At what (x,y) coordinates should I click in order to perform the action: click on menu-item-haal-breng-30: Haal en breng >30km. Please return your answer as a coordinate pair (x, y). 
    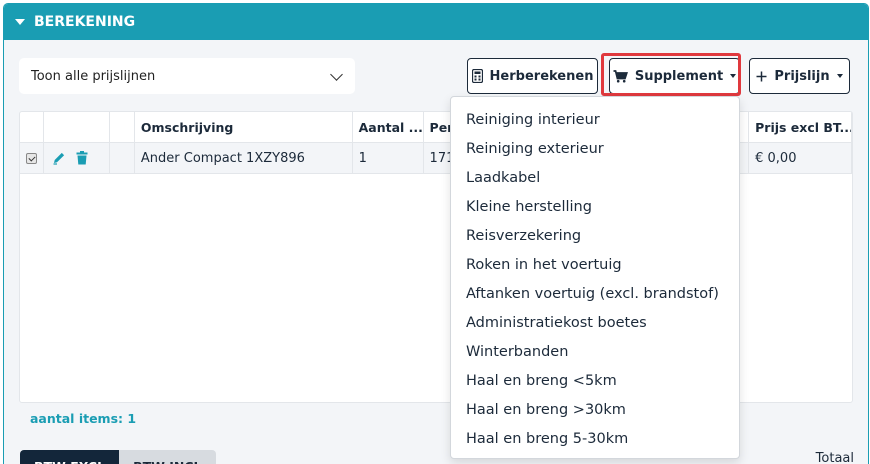
    Looking at the image, I should click on (595, 409).